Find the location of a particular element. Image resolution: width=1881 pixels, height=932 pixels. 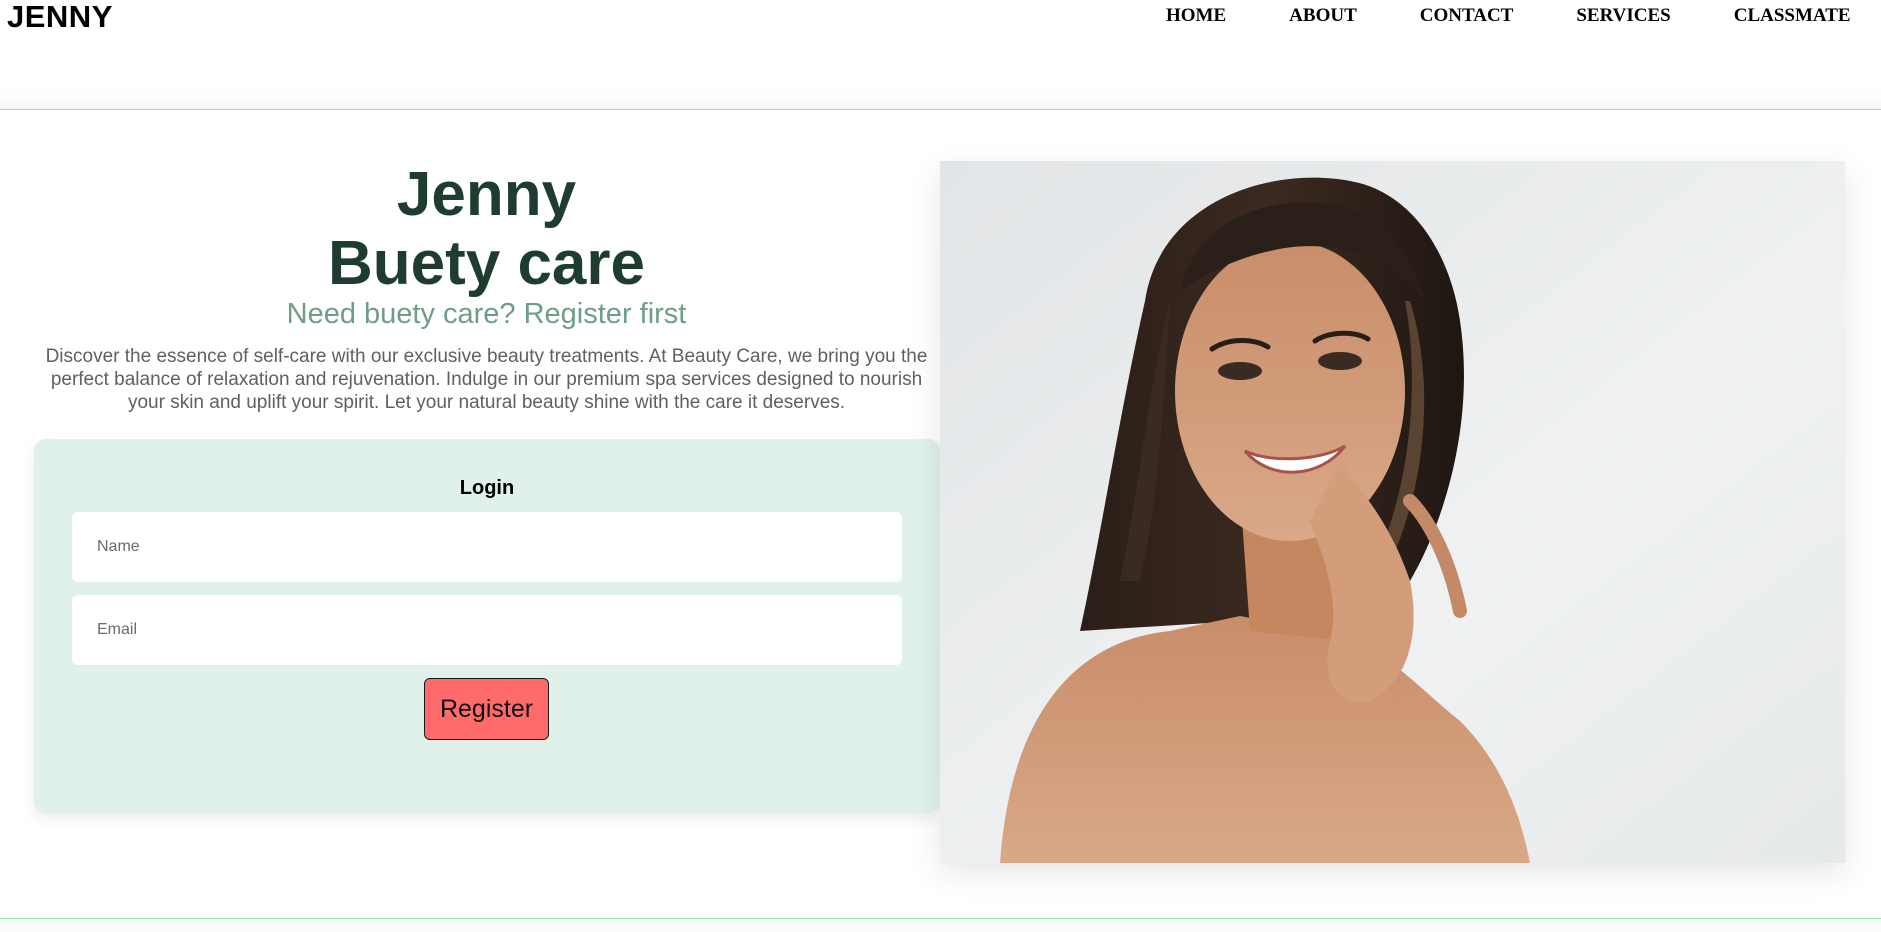

main-nav: HOME ABOUT CONTACT SERVICES CLASSMATE is located at coordinates (1508, 16).